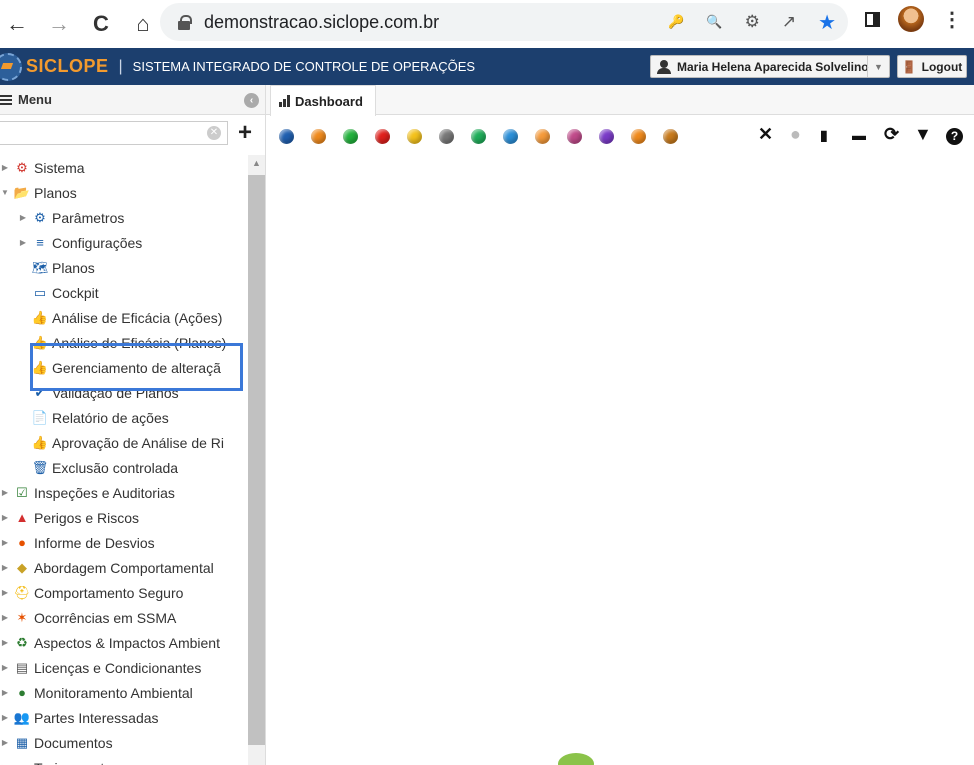  Describe the element at coordinates (752, 22) in the screenshot. I see `speed-icon: ⚙` at that location.